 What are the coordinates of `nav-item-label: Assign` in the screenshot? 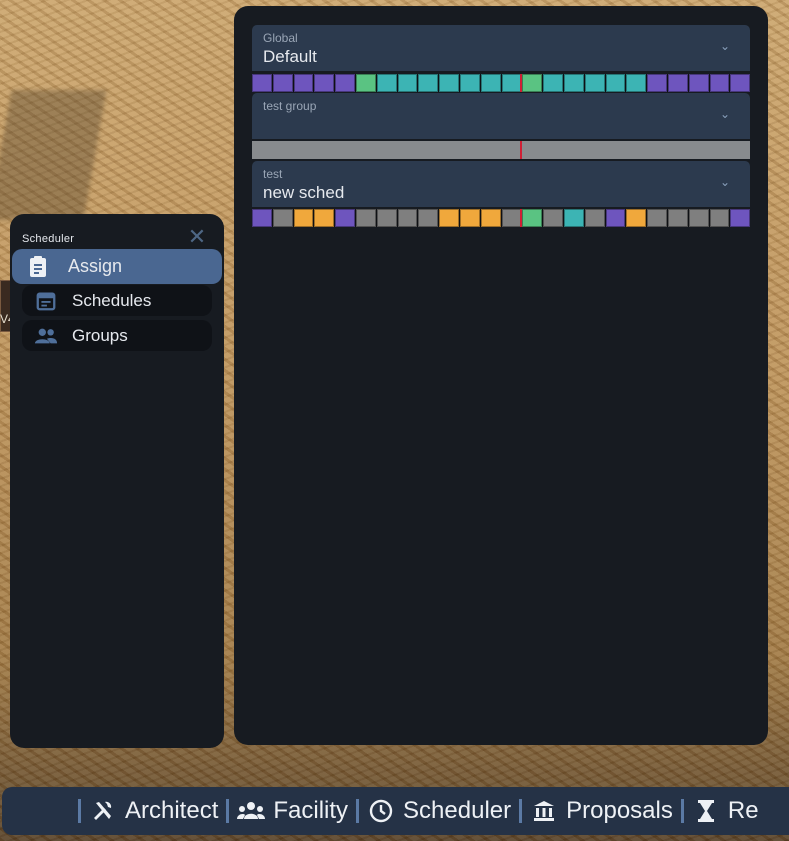 It's located at (95, 266).